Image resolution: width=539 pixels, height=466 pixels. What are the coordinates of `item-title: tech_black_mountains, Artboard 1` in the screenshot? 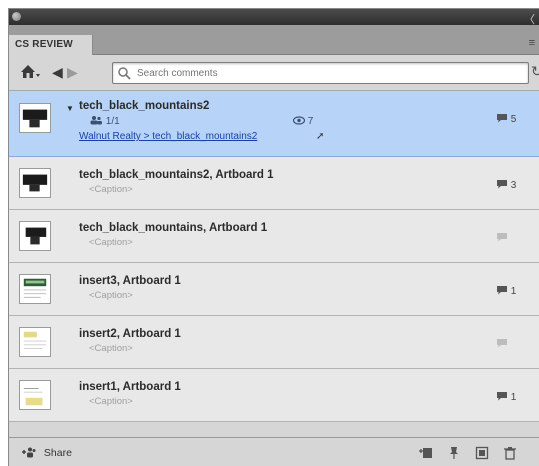 It's located at (173, 228).